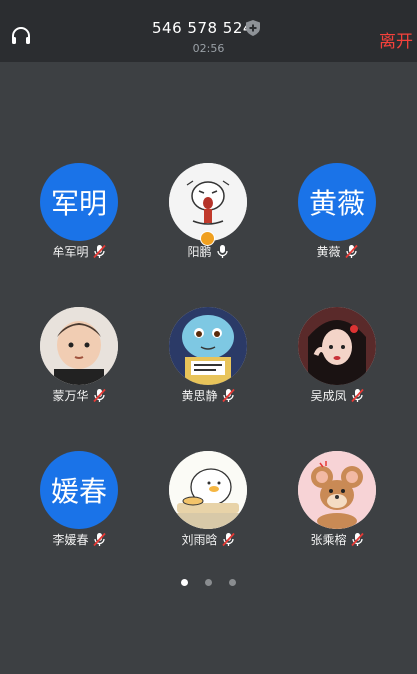 This screenshot has height=674, width=417. I want to click on participant-name: 刘雨晗, so click(199, 540).